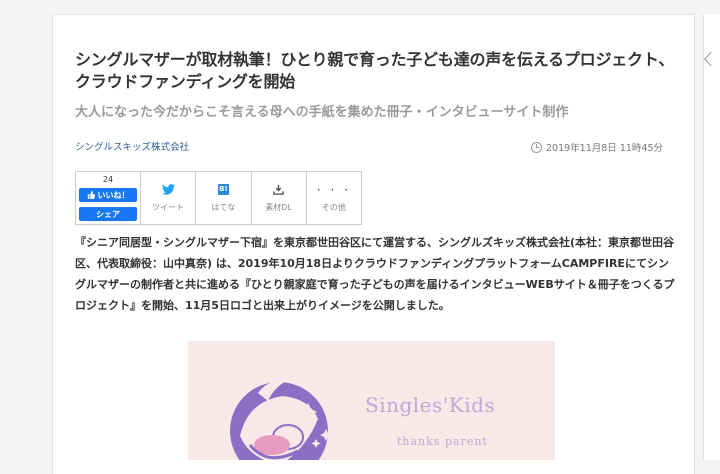 This screenshot has width=720, height=474. I want to click on material-download-label: 素材DL, so click(278, 207).